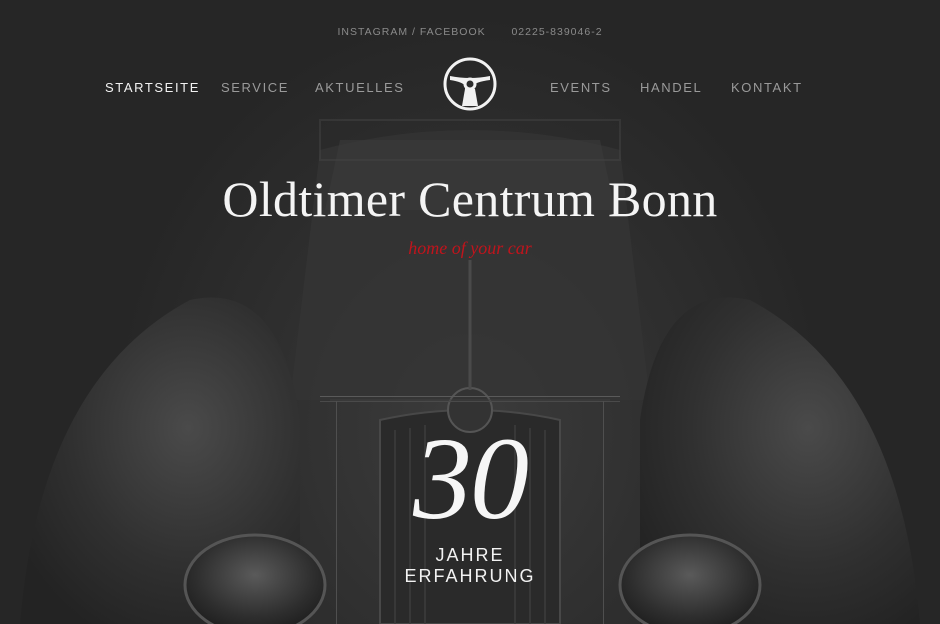 Image resolution: width=940 pixels, height=624 pixels. What do you see at coordinates (360, 87) in the screenshot?
I see `nav-item-aktuelles: AKTUELLES` at bounding box center [360, 87].